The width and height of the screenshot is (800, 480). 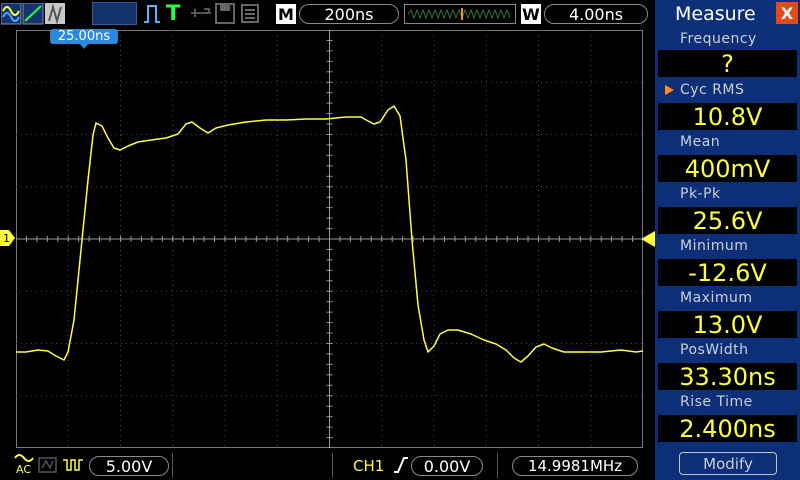 I want to click on measure-value-maximum: 13.0V, so click(x=727, y=325).